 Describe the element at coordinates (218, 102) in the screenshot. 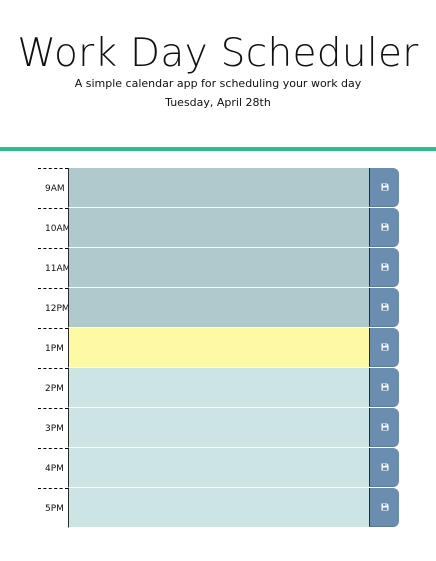

I see `current-day: Tuesday, April 28th` at that location.